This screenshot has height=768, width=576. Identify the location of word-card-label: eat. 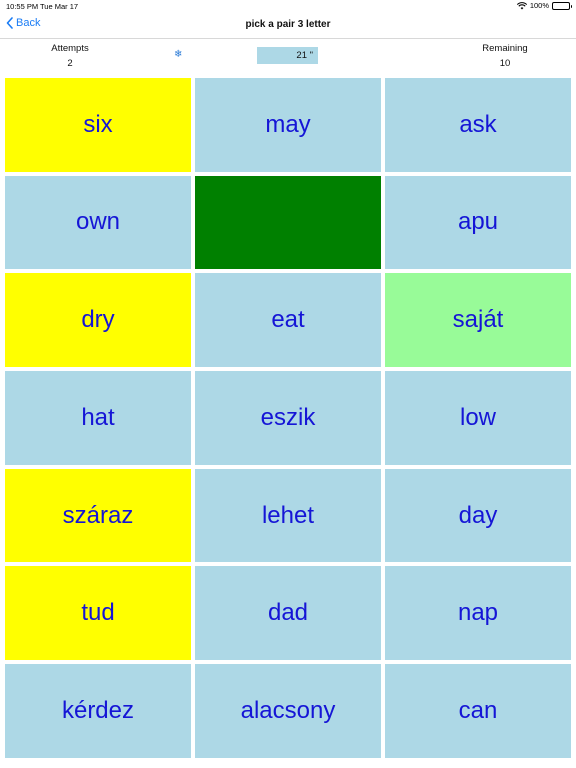
(288, 320).